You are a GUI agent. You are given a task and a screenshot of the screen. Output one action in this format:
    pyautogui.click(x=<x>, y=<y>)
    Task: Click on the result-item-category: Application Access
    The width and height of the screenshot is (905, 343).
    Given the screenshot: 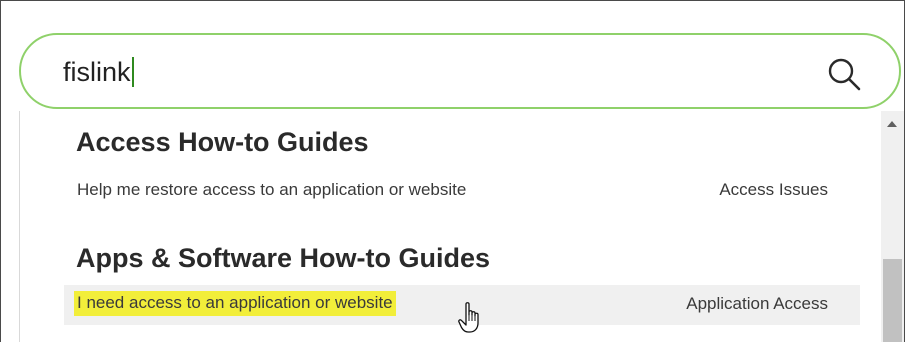 What is the action you would take?
    pyautogui.click(x=757, y=303)
    